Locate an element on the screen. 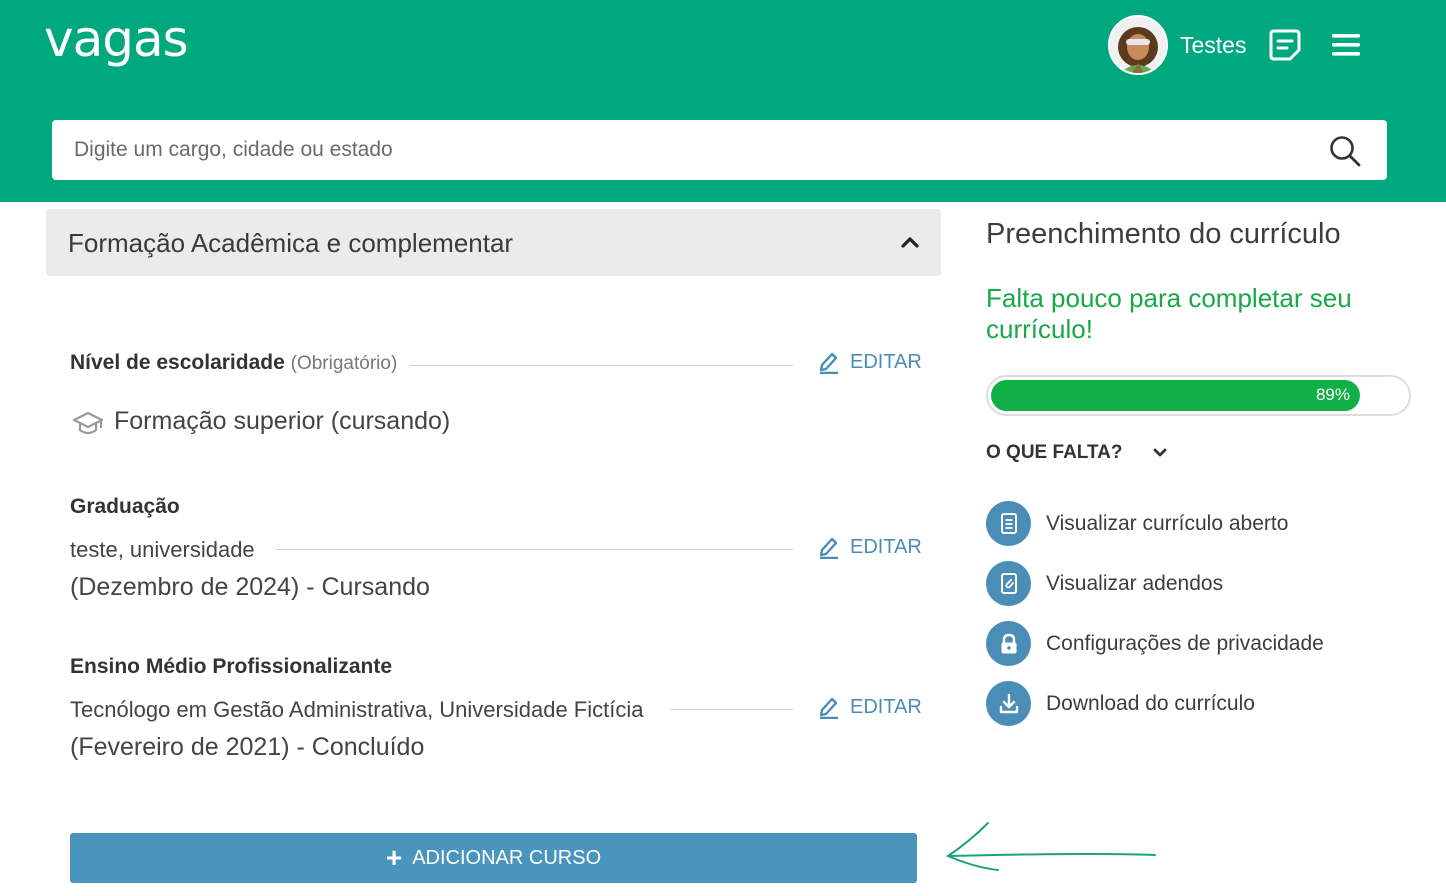 The image size is (1446, 896). avatar is located at coordinates (1138, 45).